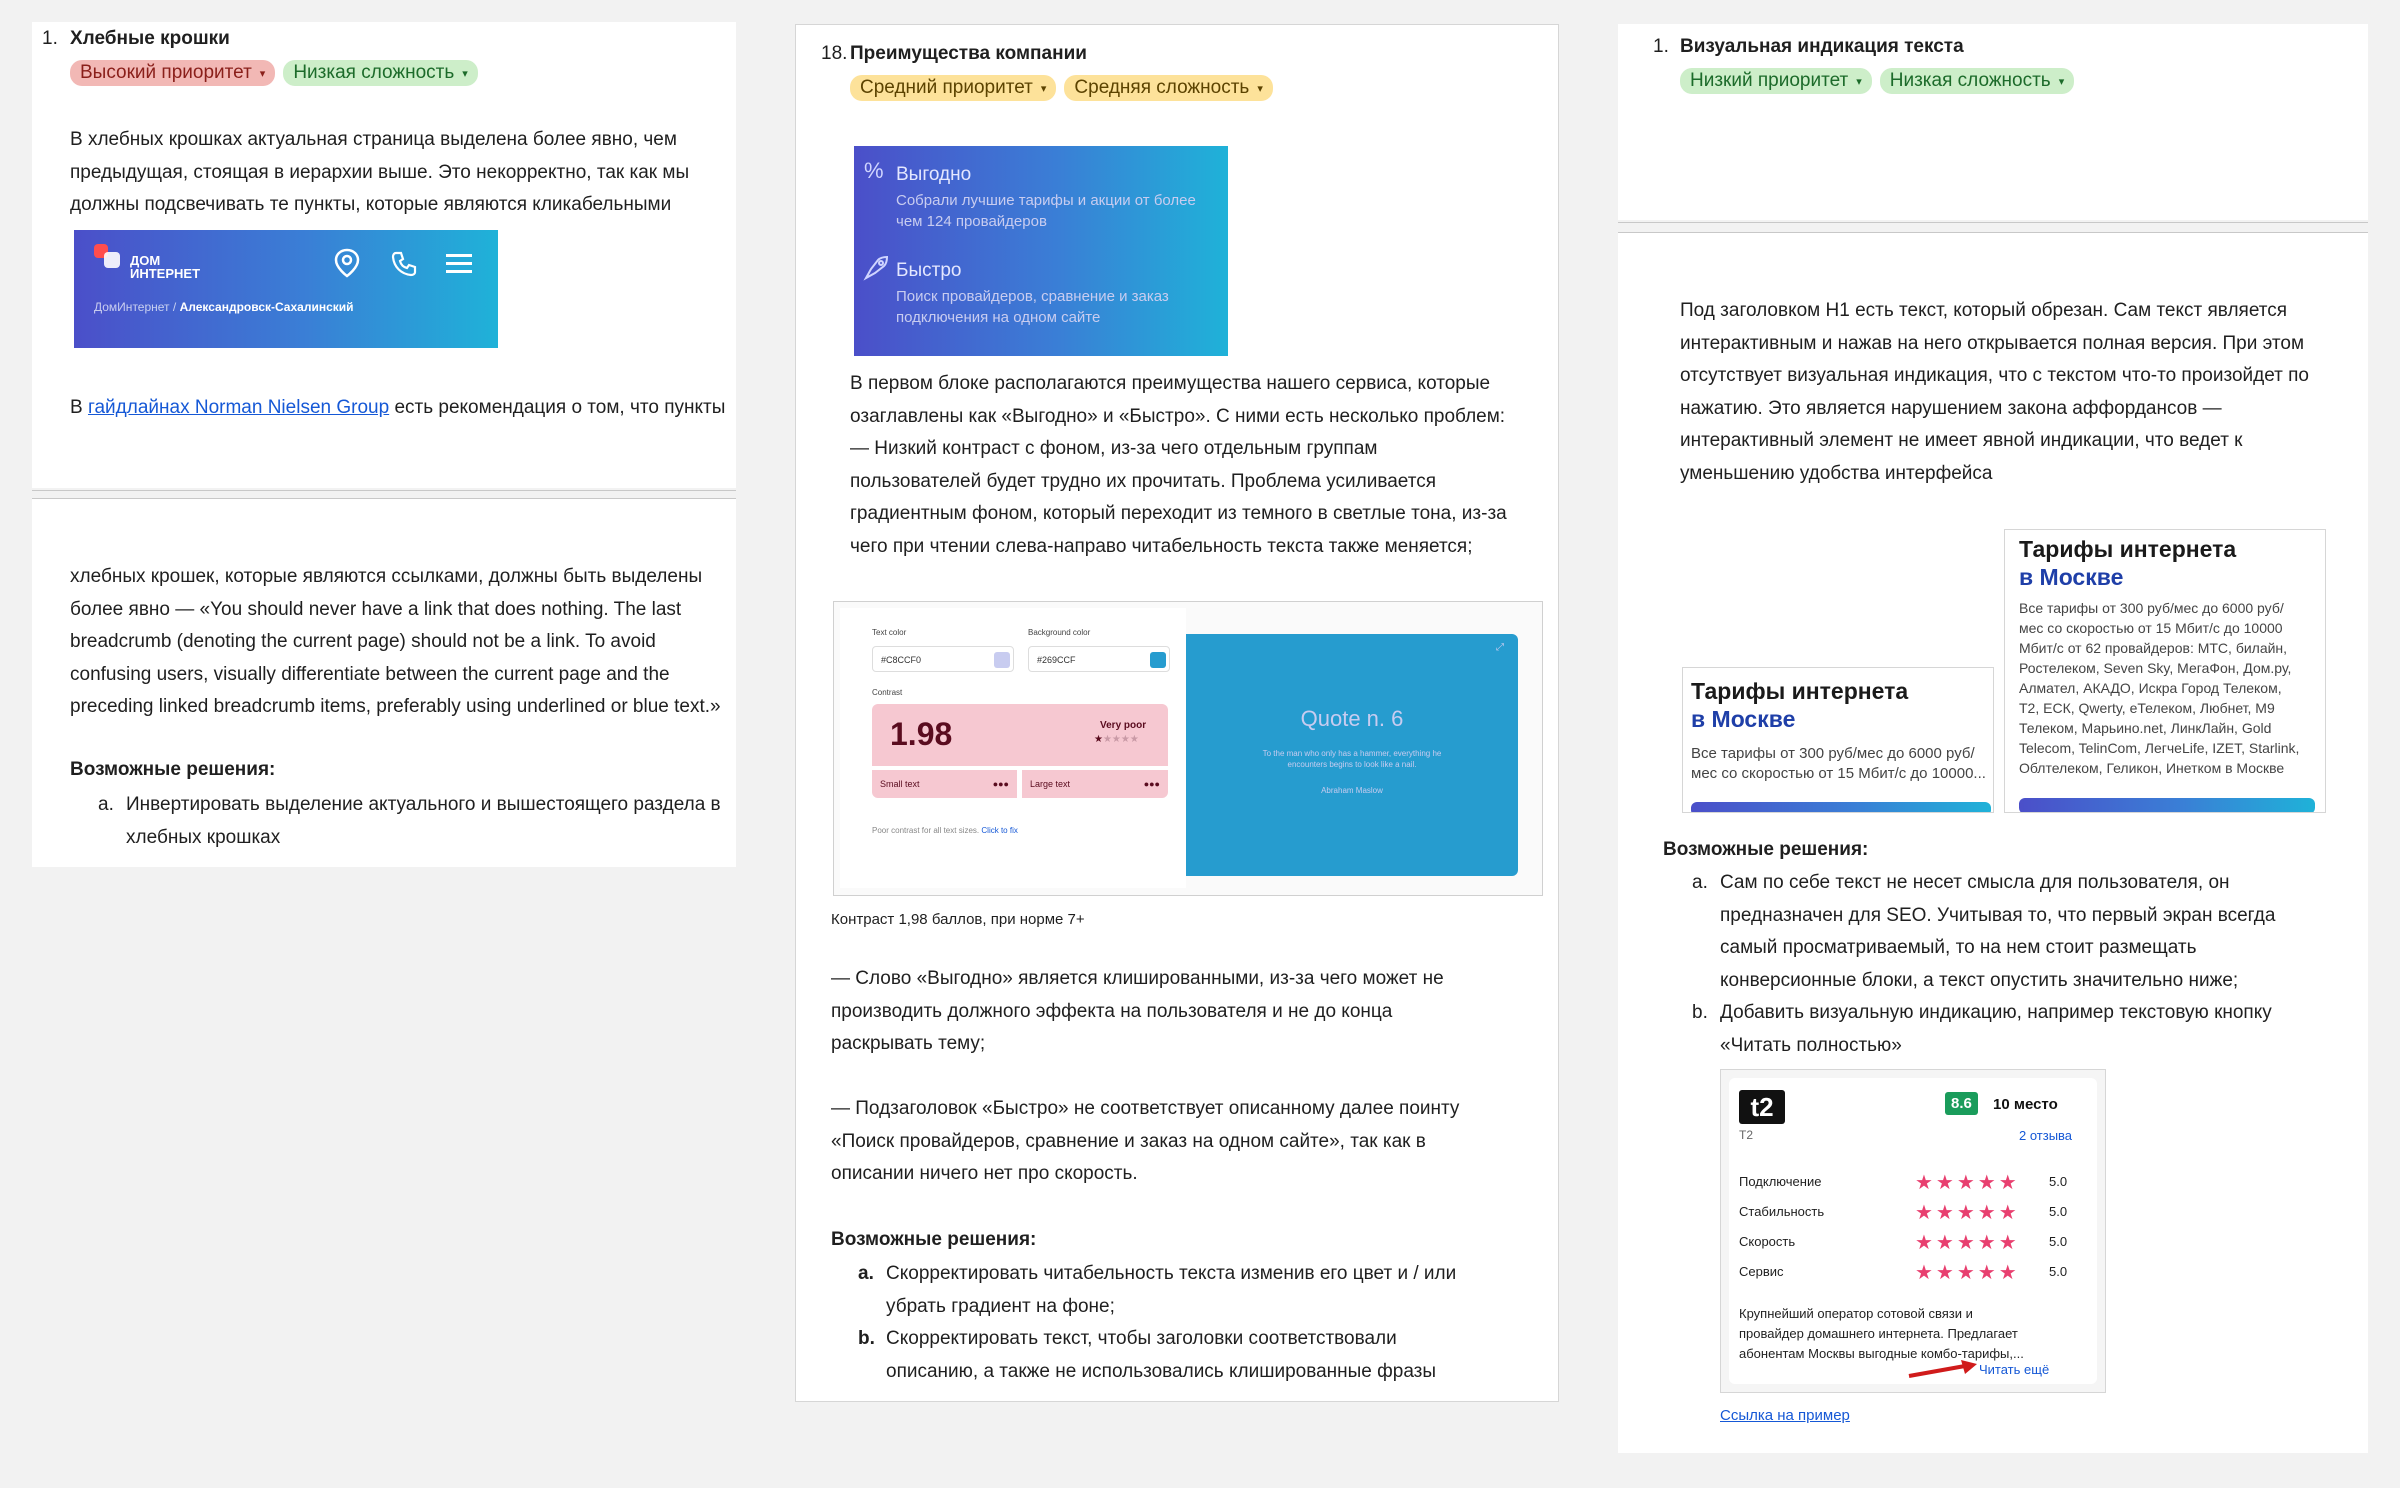 This screenshot has width=2400, height=1488. I want to click on read-more-link: Читать ещё, so click(2014, 1369).